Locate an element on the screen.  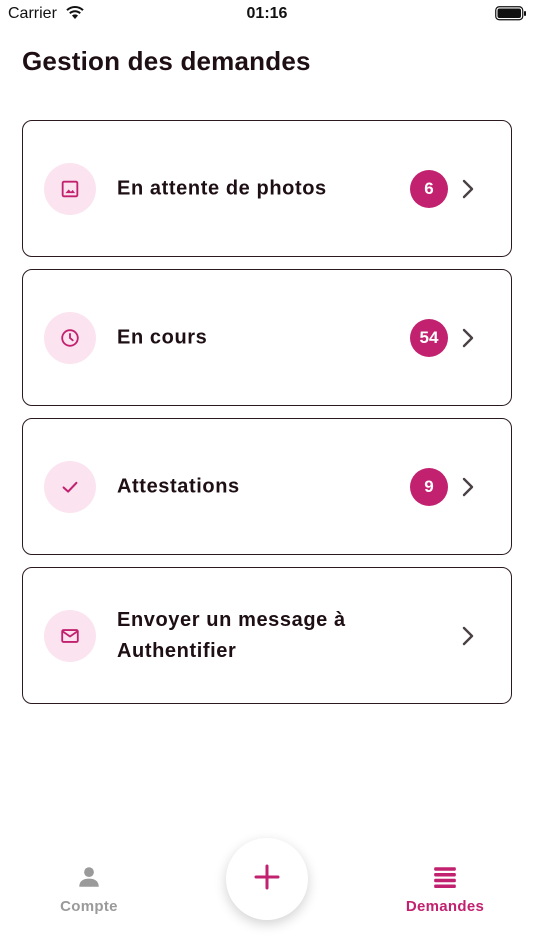
tab-compte: Compte is located at coordinates (89, 889).